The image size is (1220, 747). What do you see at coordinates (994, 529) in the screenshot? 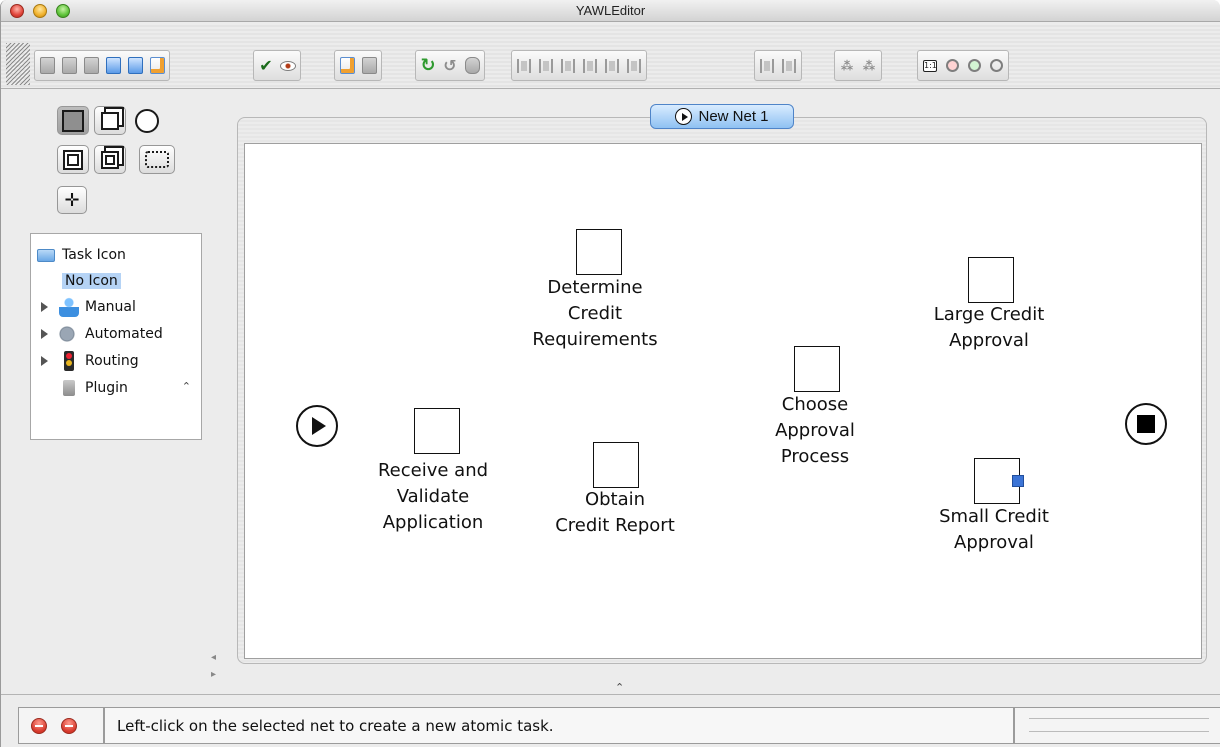
I see `task-label: Small Credit Approval` at bounding box center [994, 529].